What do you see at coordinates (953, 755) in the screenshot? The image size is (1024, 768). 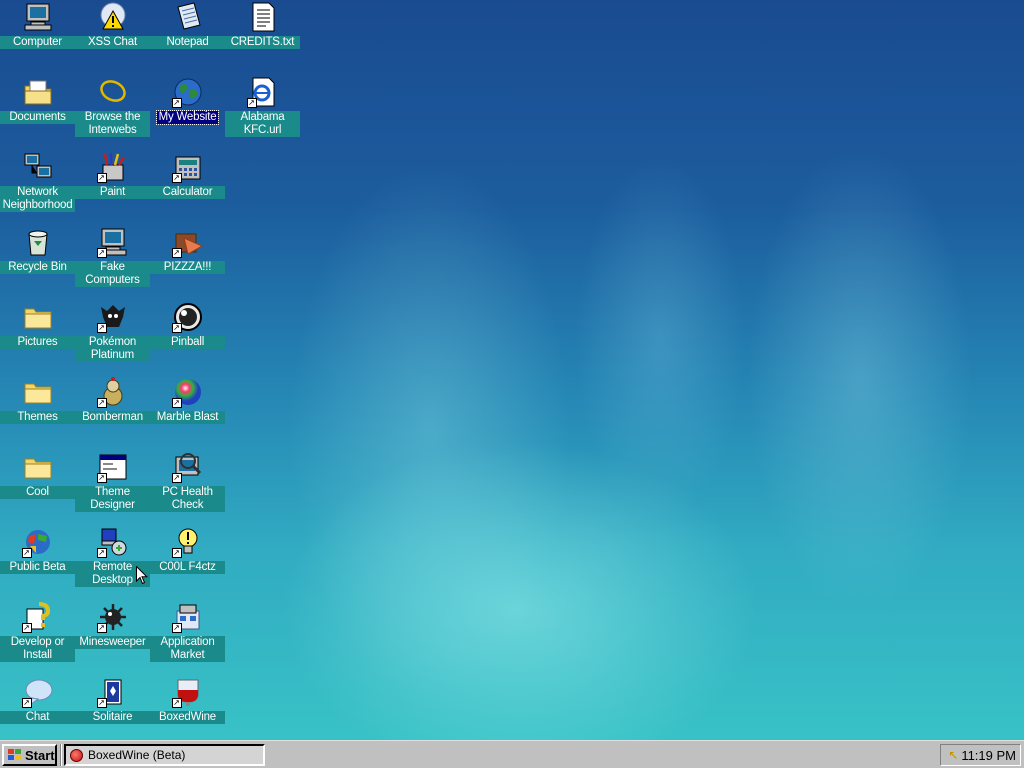 I see `key-icon: ↖` at bounding box center [953, 755].